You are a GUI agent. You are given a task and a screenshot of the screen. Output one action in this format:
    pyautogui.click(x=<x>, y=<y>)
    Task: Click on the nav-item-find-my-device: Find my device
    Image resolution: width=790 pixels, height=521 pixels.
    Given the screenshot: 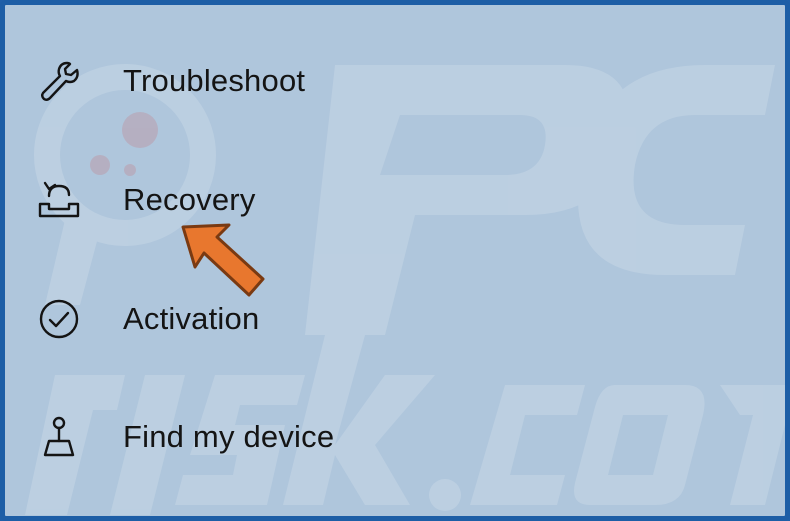 What is the action you would take?
    pyautogui.click(x=215, y=437)
    